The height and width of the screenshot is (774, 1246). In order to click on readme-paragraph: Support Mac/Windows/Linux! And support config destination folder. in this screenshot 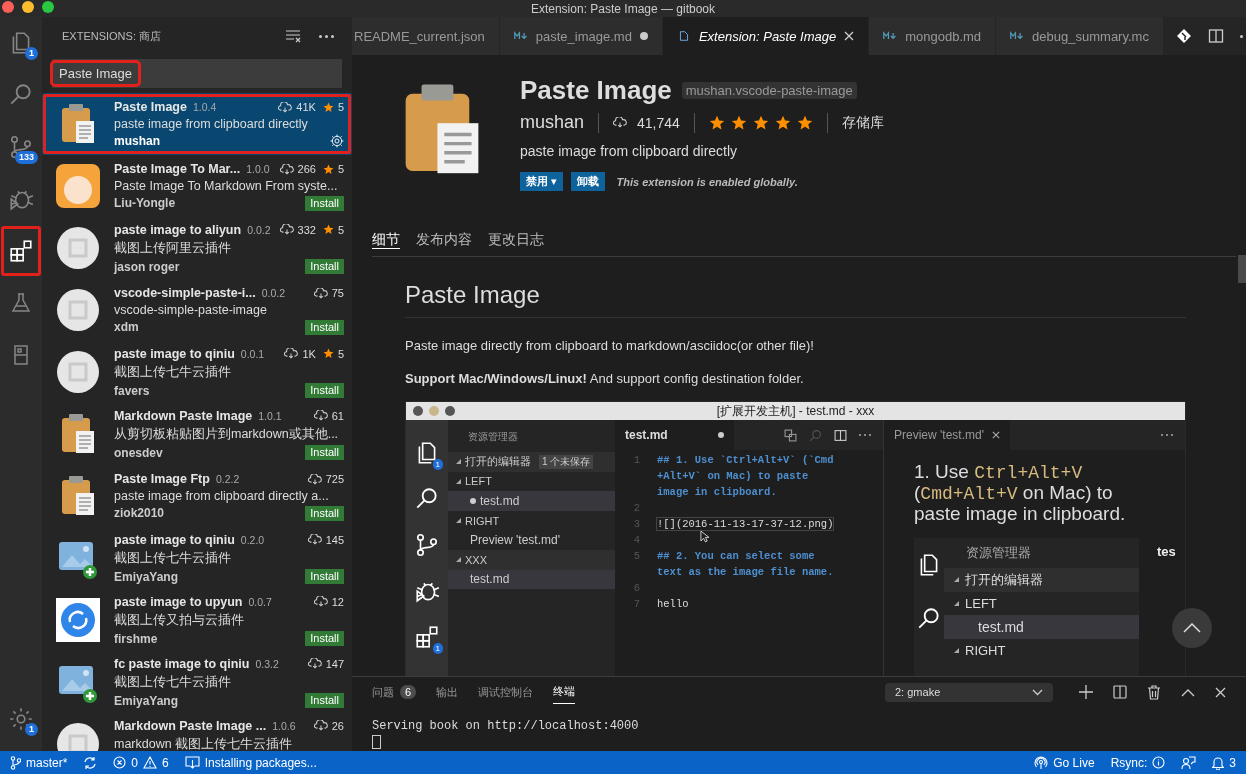, I will do `click(605, 378)`.